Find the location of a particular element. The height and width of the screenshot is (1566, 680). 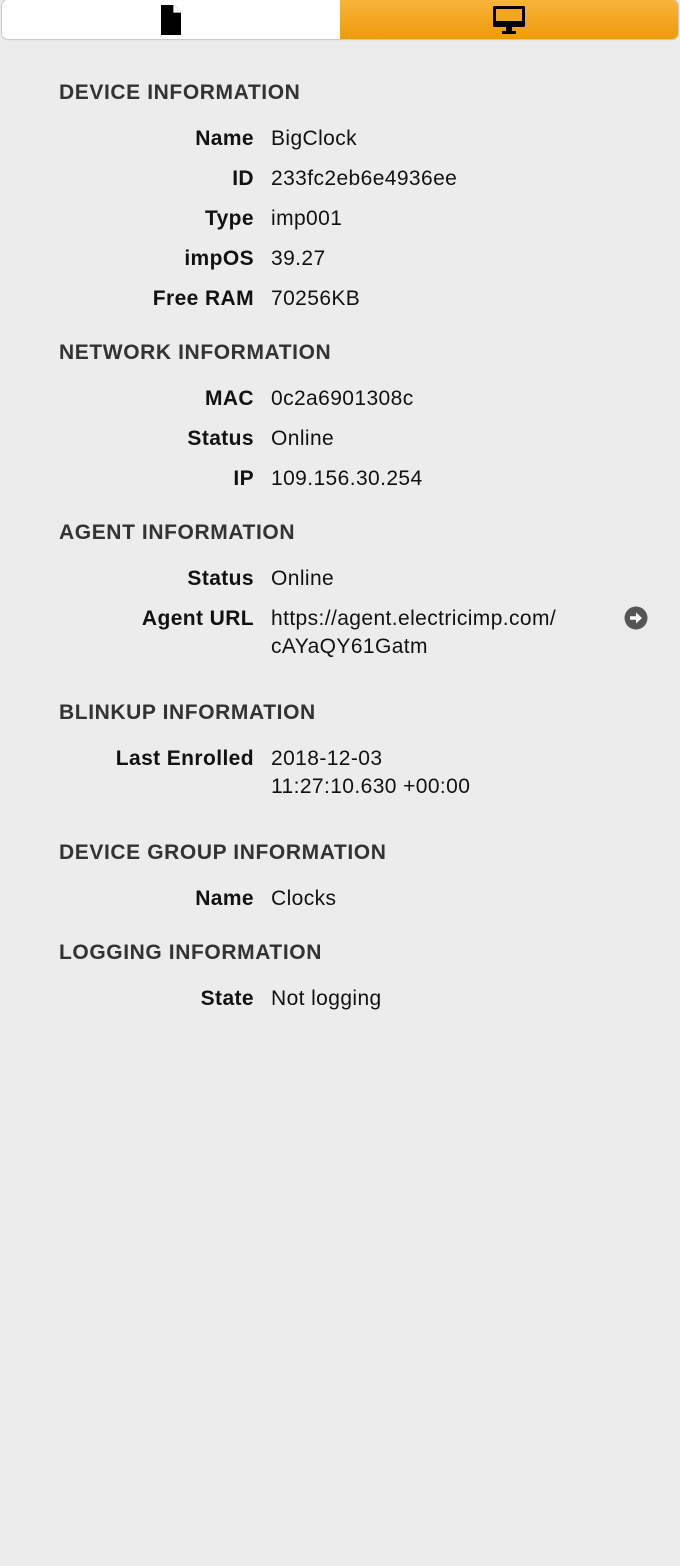

section-title-logging: LOGGING INFORMATION is located at coordinates (190, 952).